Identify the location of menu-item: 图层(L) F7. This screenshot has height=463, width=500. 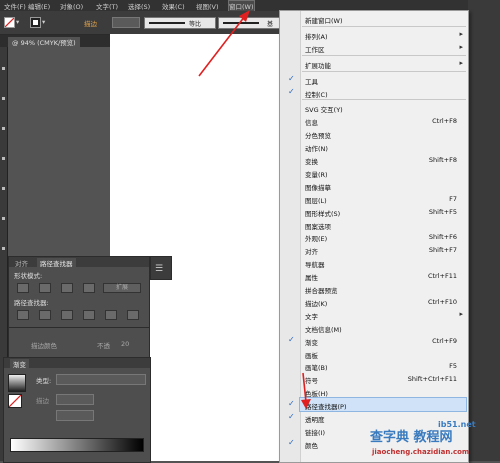
(383, 198).